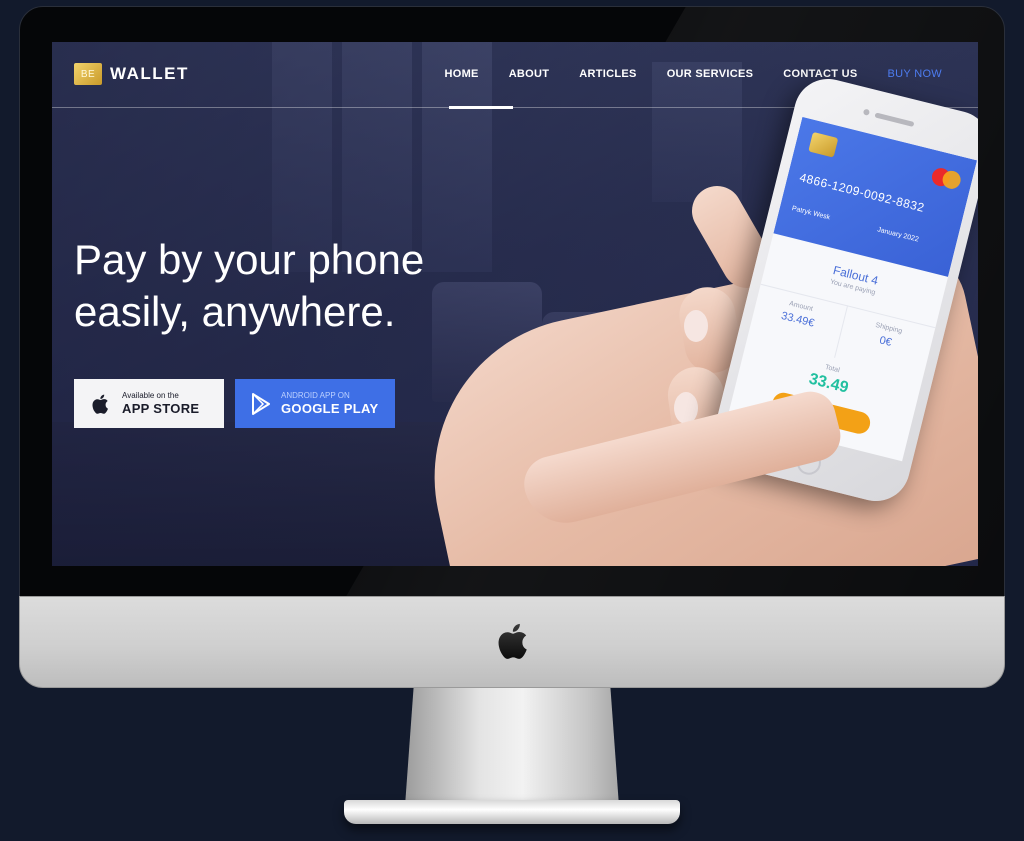  What do you see at coordinates (315, 395) in the screenshot?
I see `google-play-small: ANDROID APP ON` at bounding box center [315, 395].